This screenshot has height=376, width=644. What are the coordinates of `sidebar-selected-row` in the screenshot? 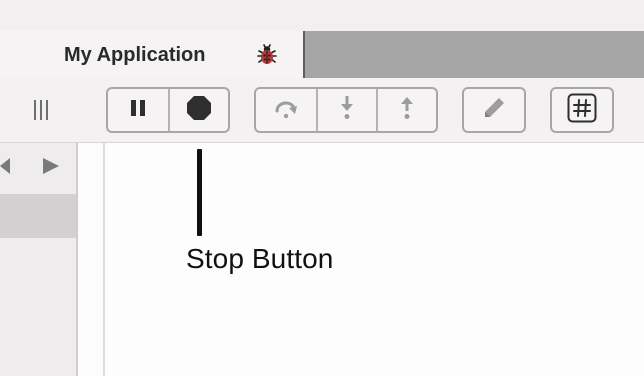 It's located at (38, 216).